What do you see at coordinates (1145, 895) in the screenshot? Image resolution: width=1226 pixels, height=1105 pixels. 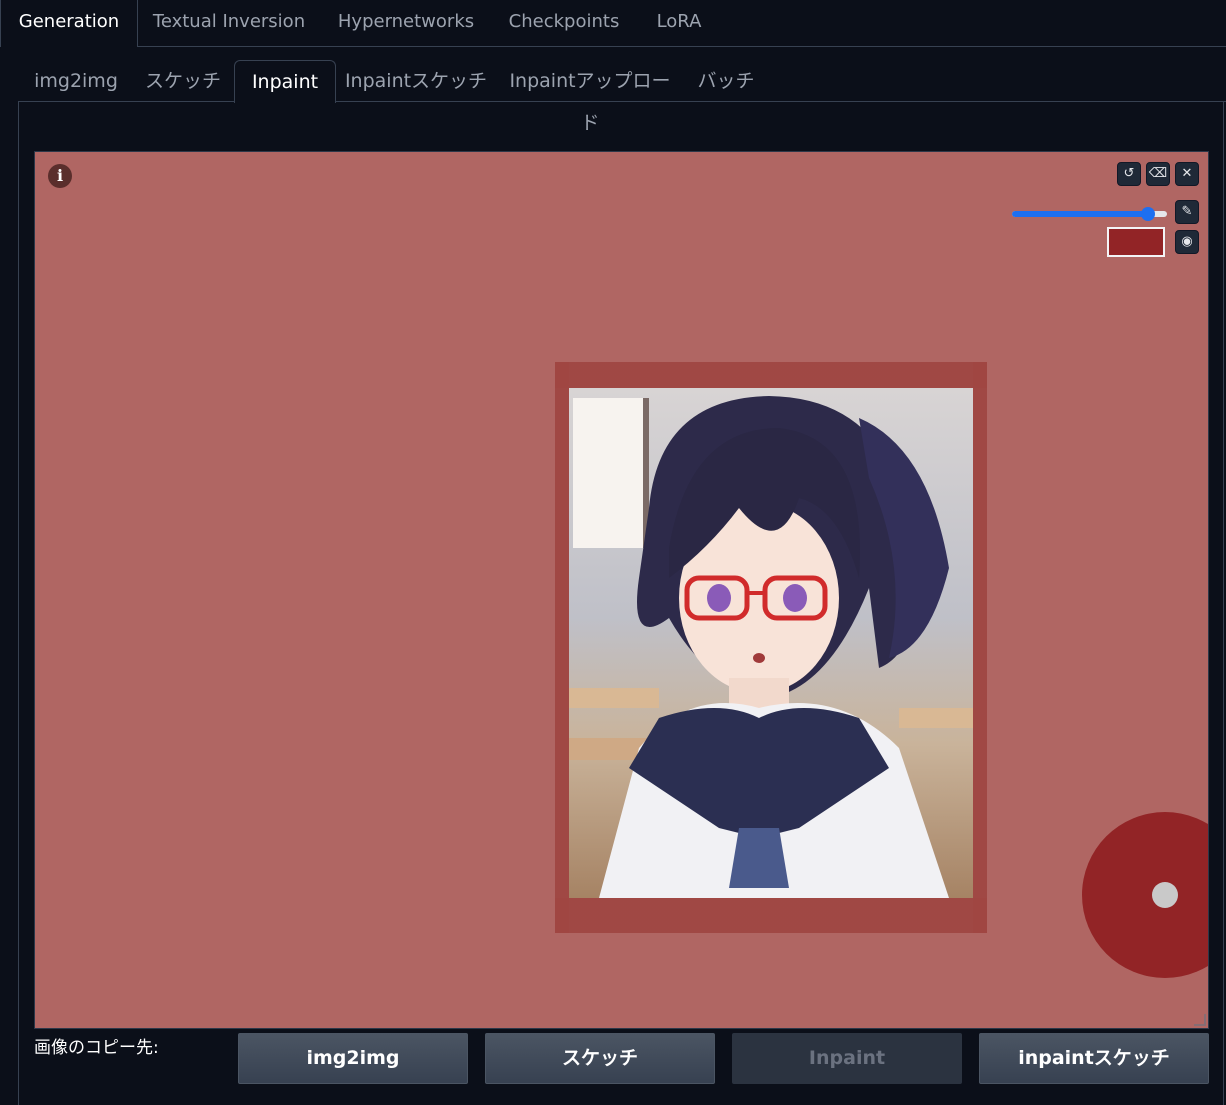 I see `brush-cursor` at bounding box center [1145, 895].